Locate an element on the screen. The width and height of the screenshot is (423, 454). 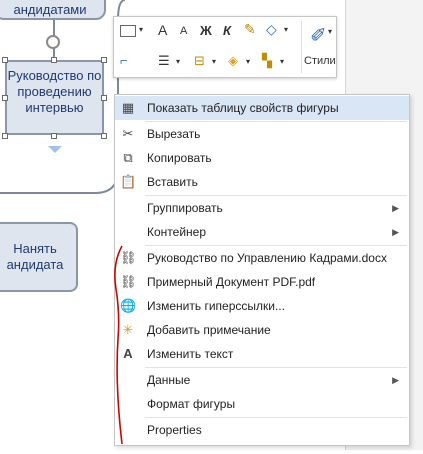
copy-icon: ⧉ is located at coordinates (128, 157).